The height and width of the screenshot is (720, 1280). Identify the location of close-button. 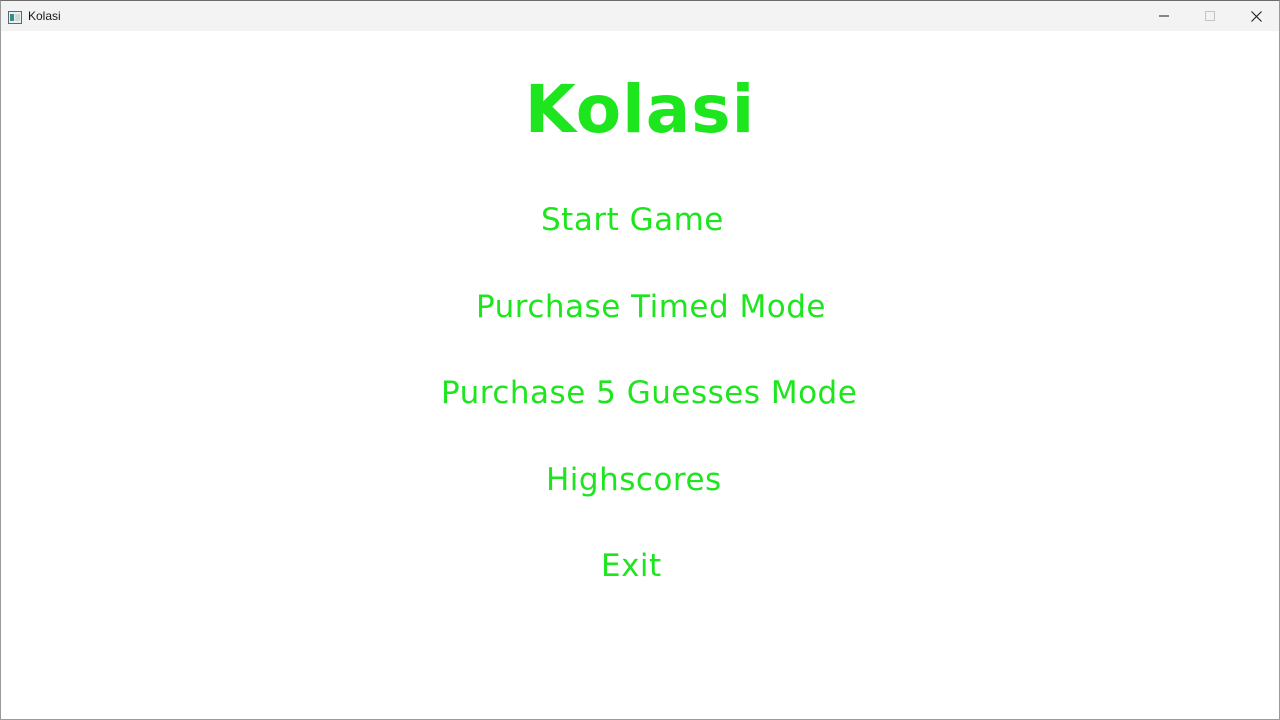
(1256, 16).